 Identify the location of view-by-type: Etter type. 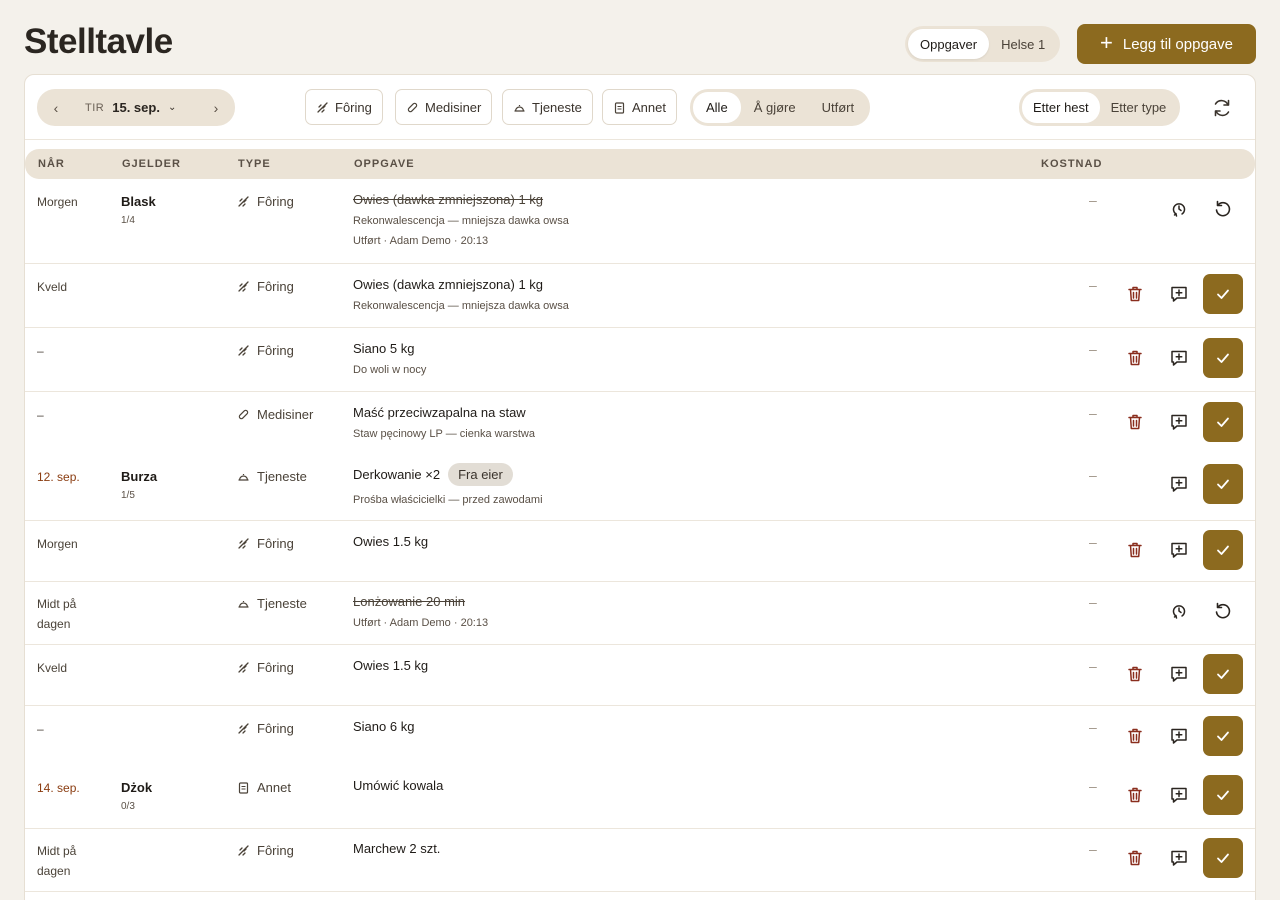
(1139, 107).